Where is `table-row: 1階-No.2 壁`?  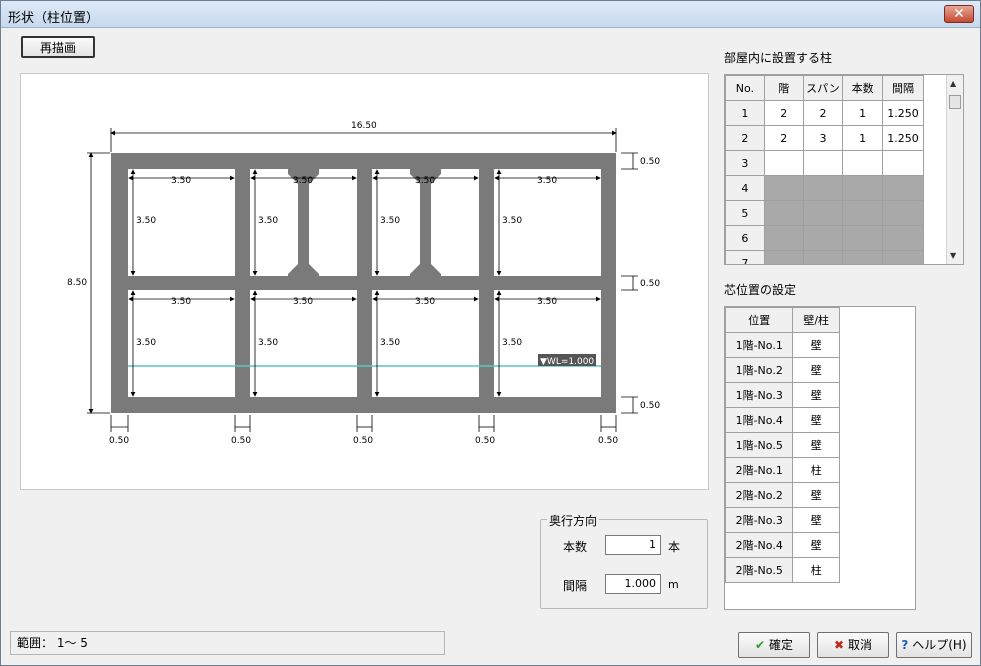 table-row: 1階-No.2 壁 is located at coordinates (782, 370).